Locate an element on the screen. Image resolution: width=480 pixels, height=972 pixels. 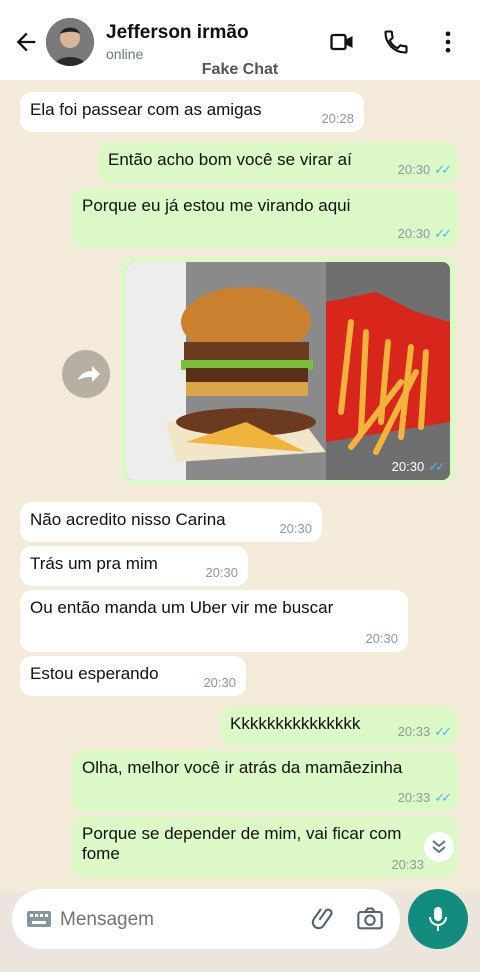
double-chevron-down-icon is located at coordinates (439, 847).